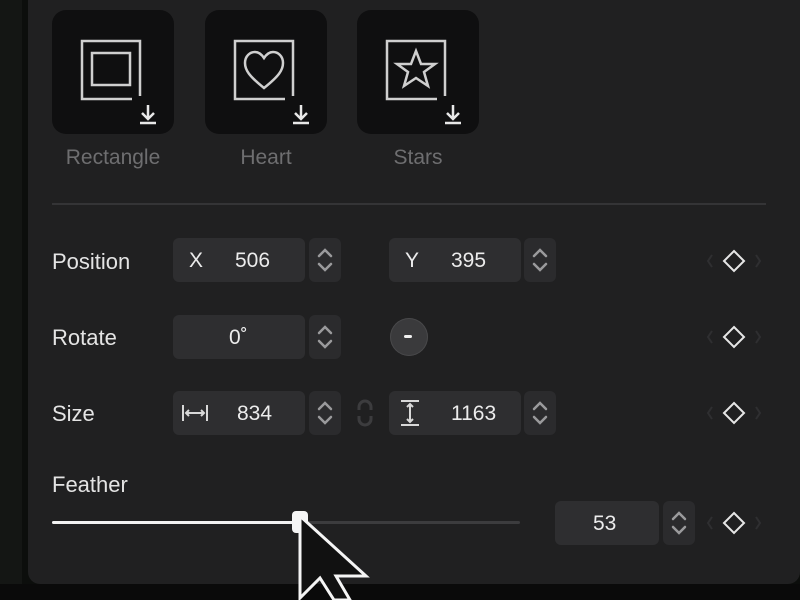  What do you see at coordinates (123, 84) in the screenshot?
I see `rectangle-mask-icon` at bounding box center [123, 84].